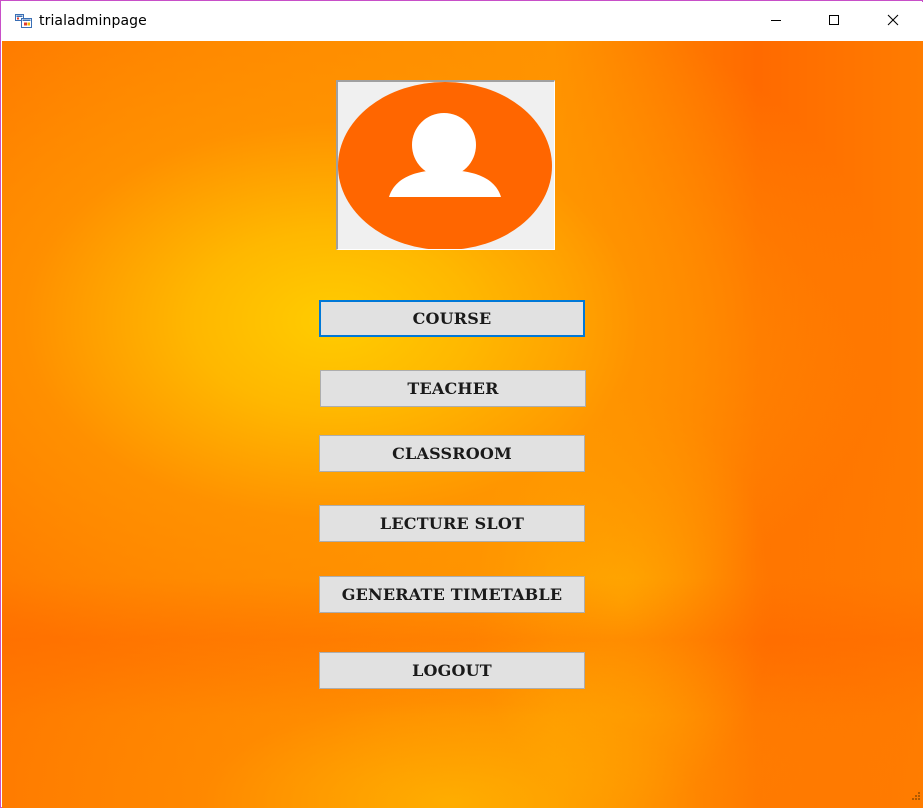 This screenshot has height=808, width=923. Describe the element at coordinates (452, 523) in the screenshot. I see `lecture-slot-button: LECTURE SLOT` at that location.